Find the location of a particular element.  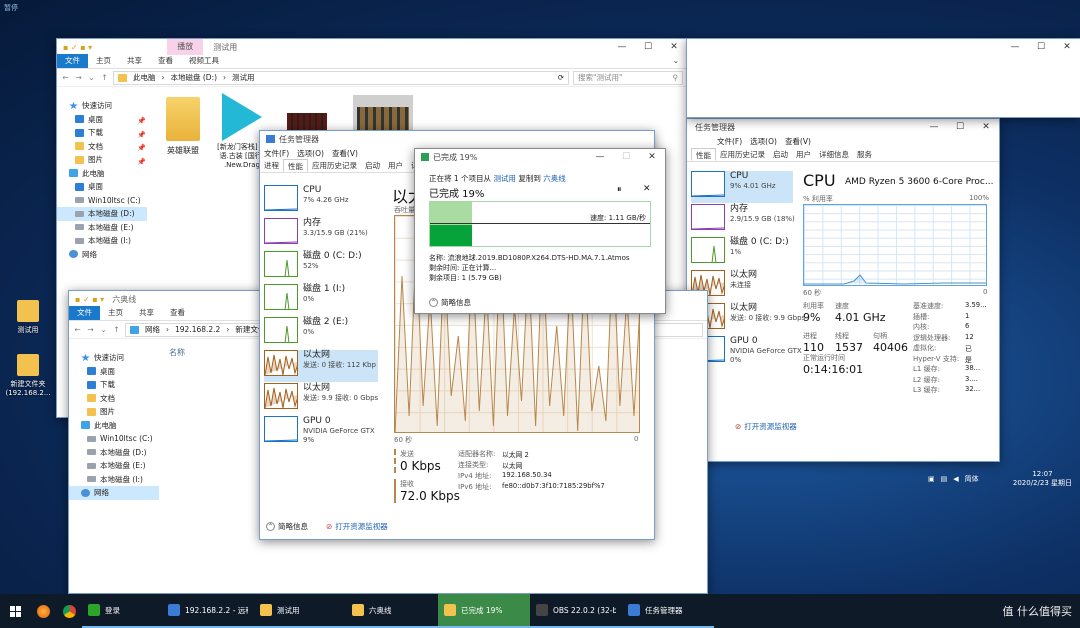

ribbon-tab-video-tools: 视频工具 is located at coordinates (204, 61).